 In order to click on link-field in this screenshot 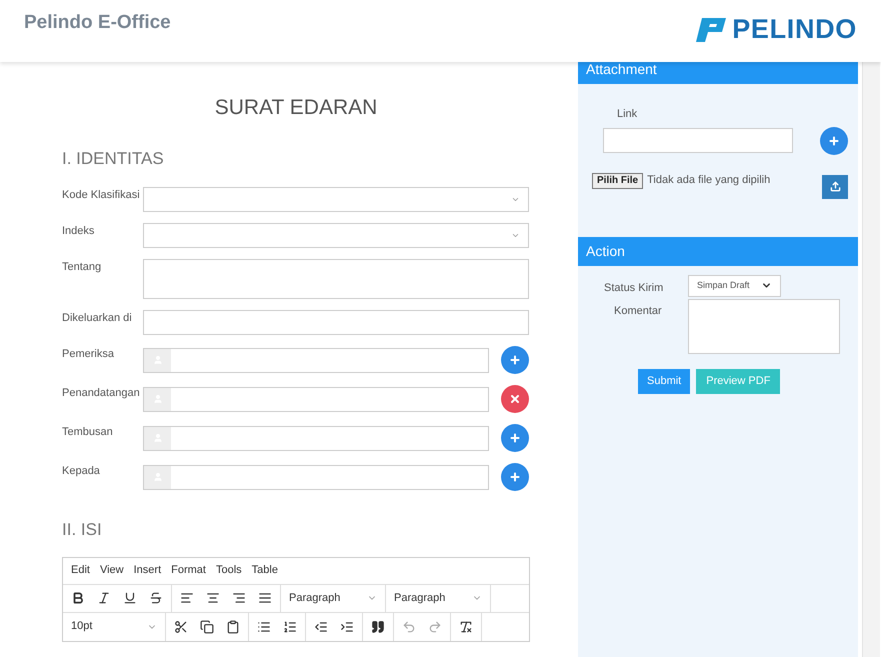, I will do `click(698, 140)`.